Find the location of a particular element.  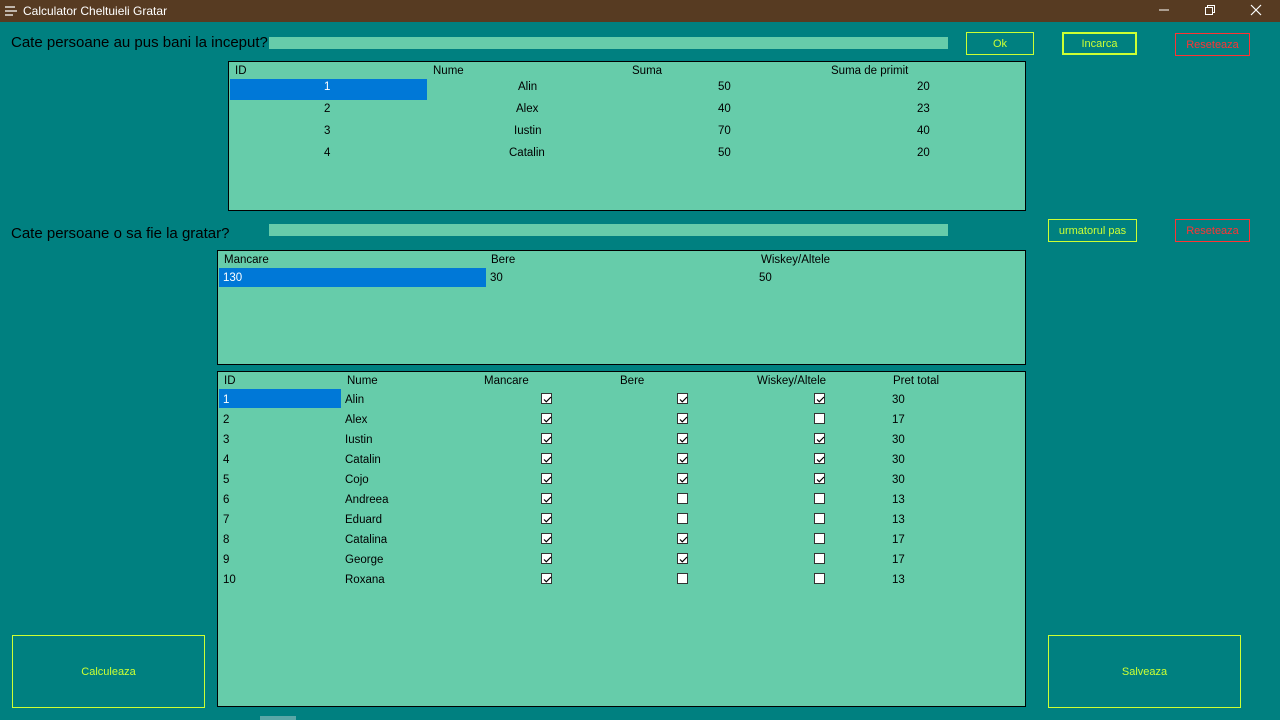

cell-whiskey-total: 50 is located at coordinates (765, 278).